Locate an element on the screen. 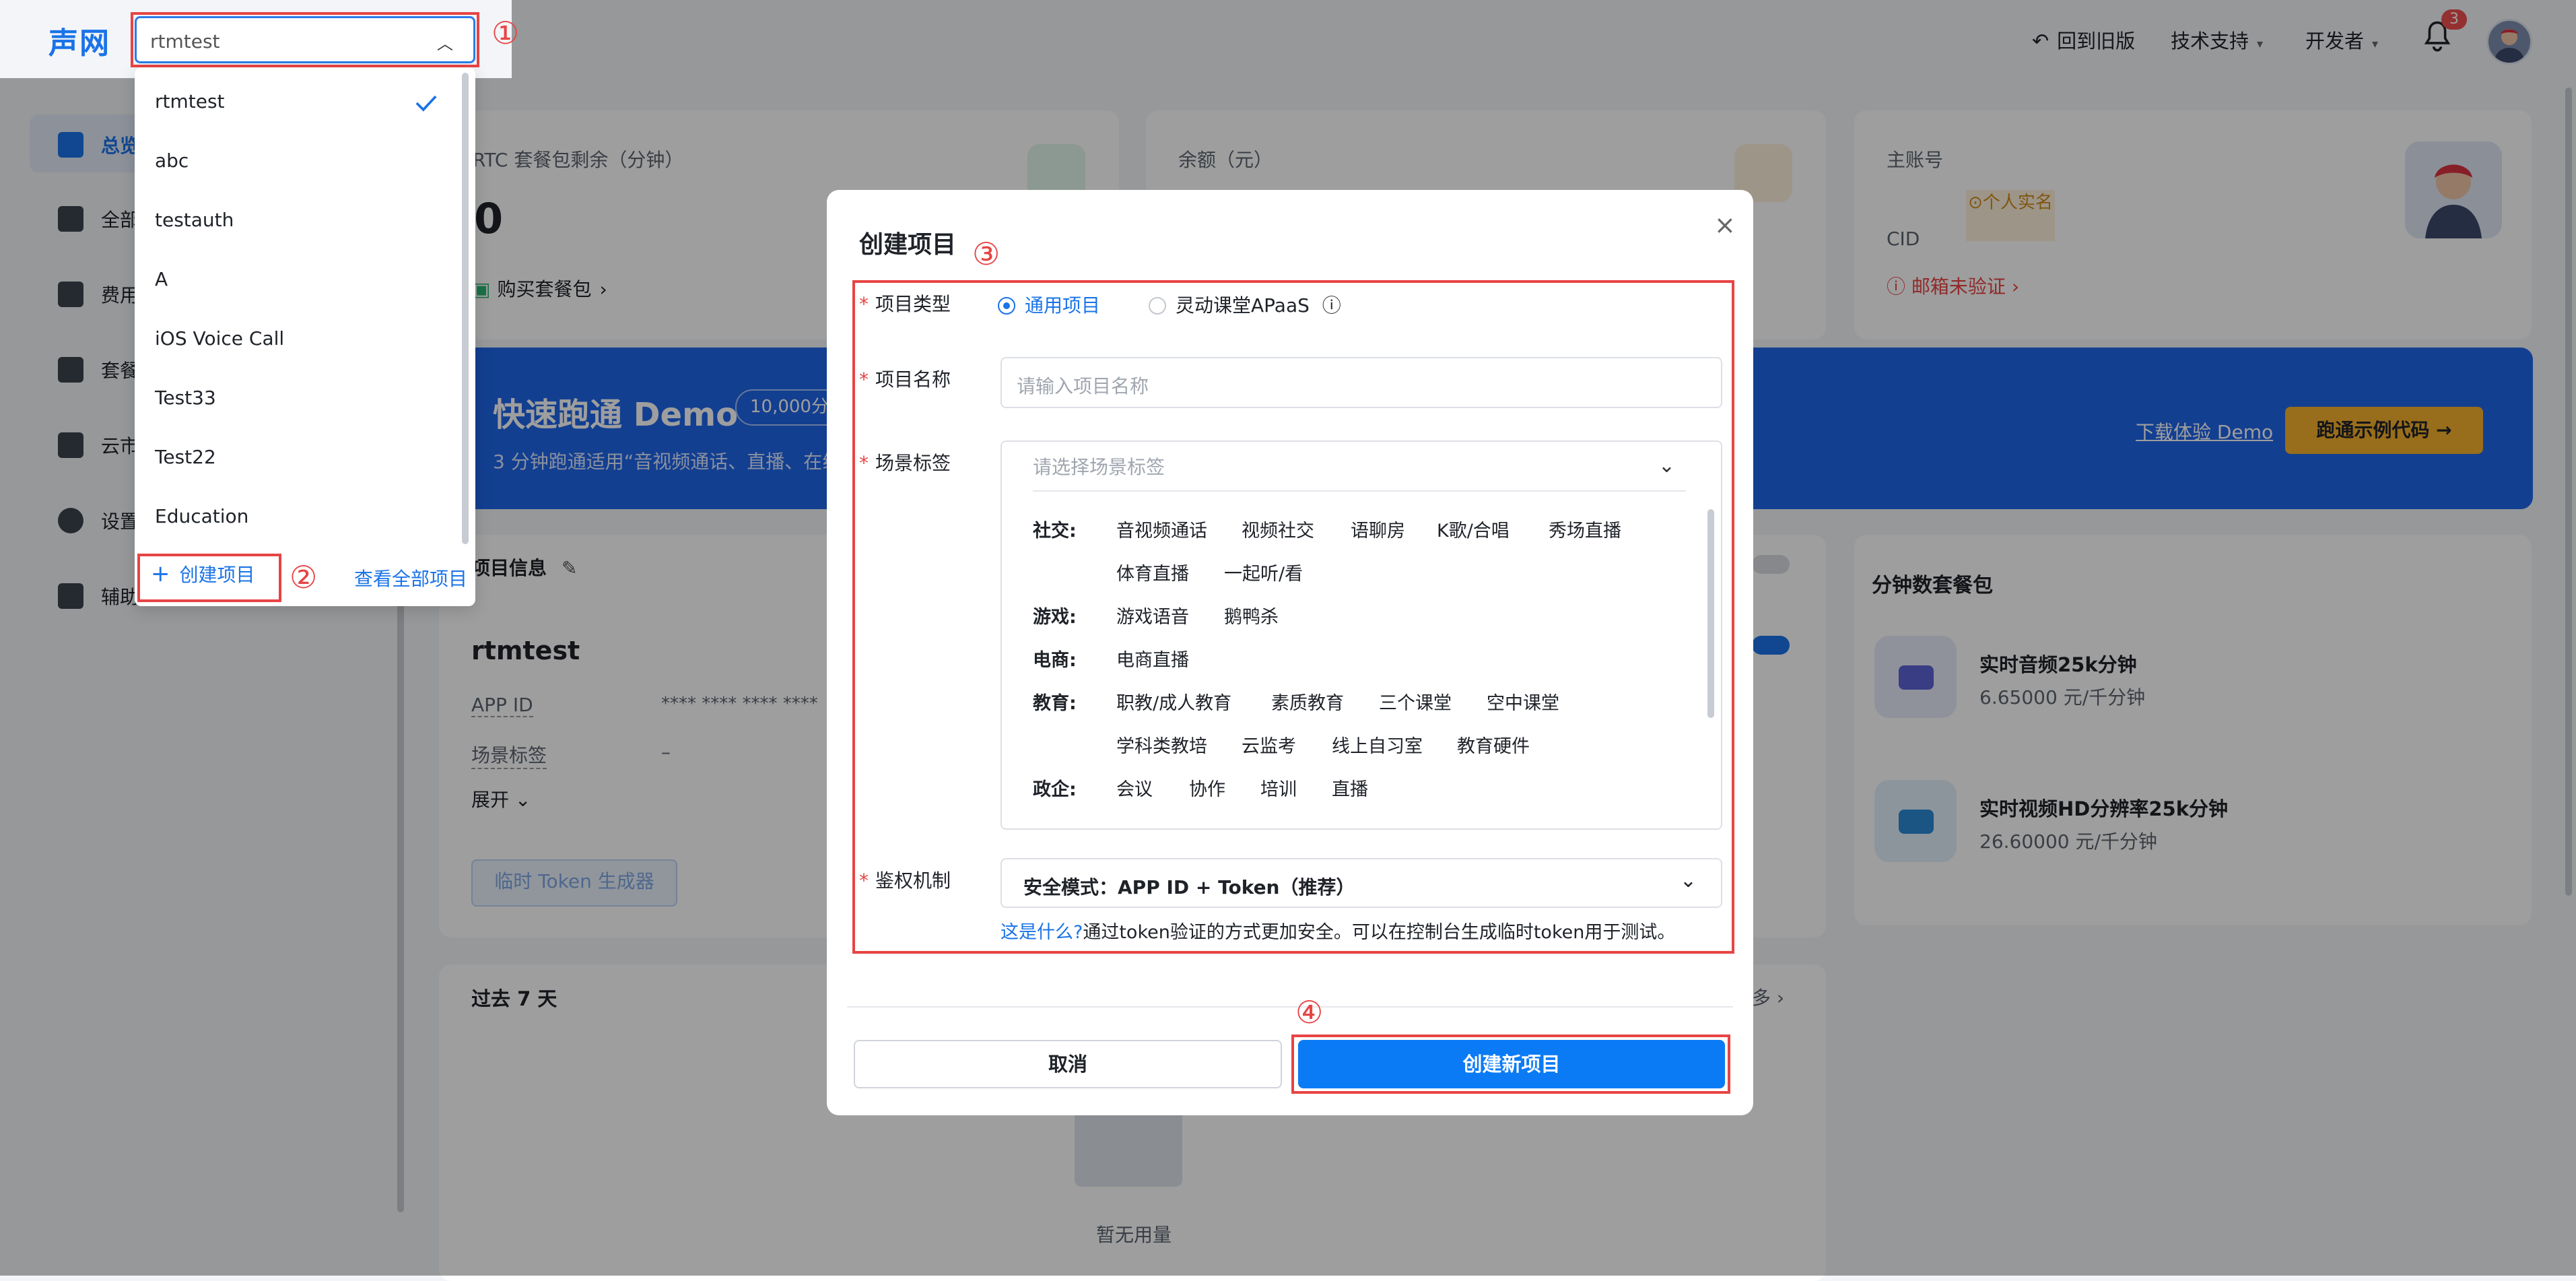 The image size is (2576, 1281). scene-tag: 培训 is located at coordinates (1278, 788).